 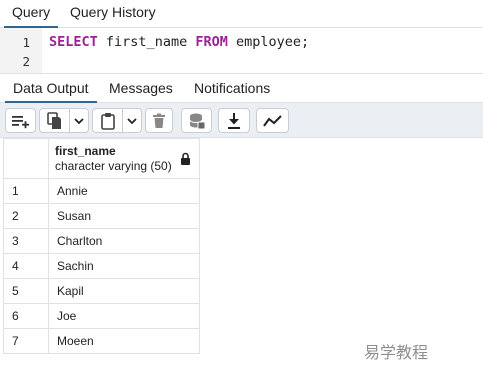 I want to click on lock-icon, so click(x=185, y=158).